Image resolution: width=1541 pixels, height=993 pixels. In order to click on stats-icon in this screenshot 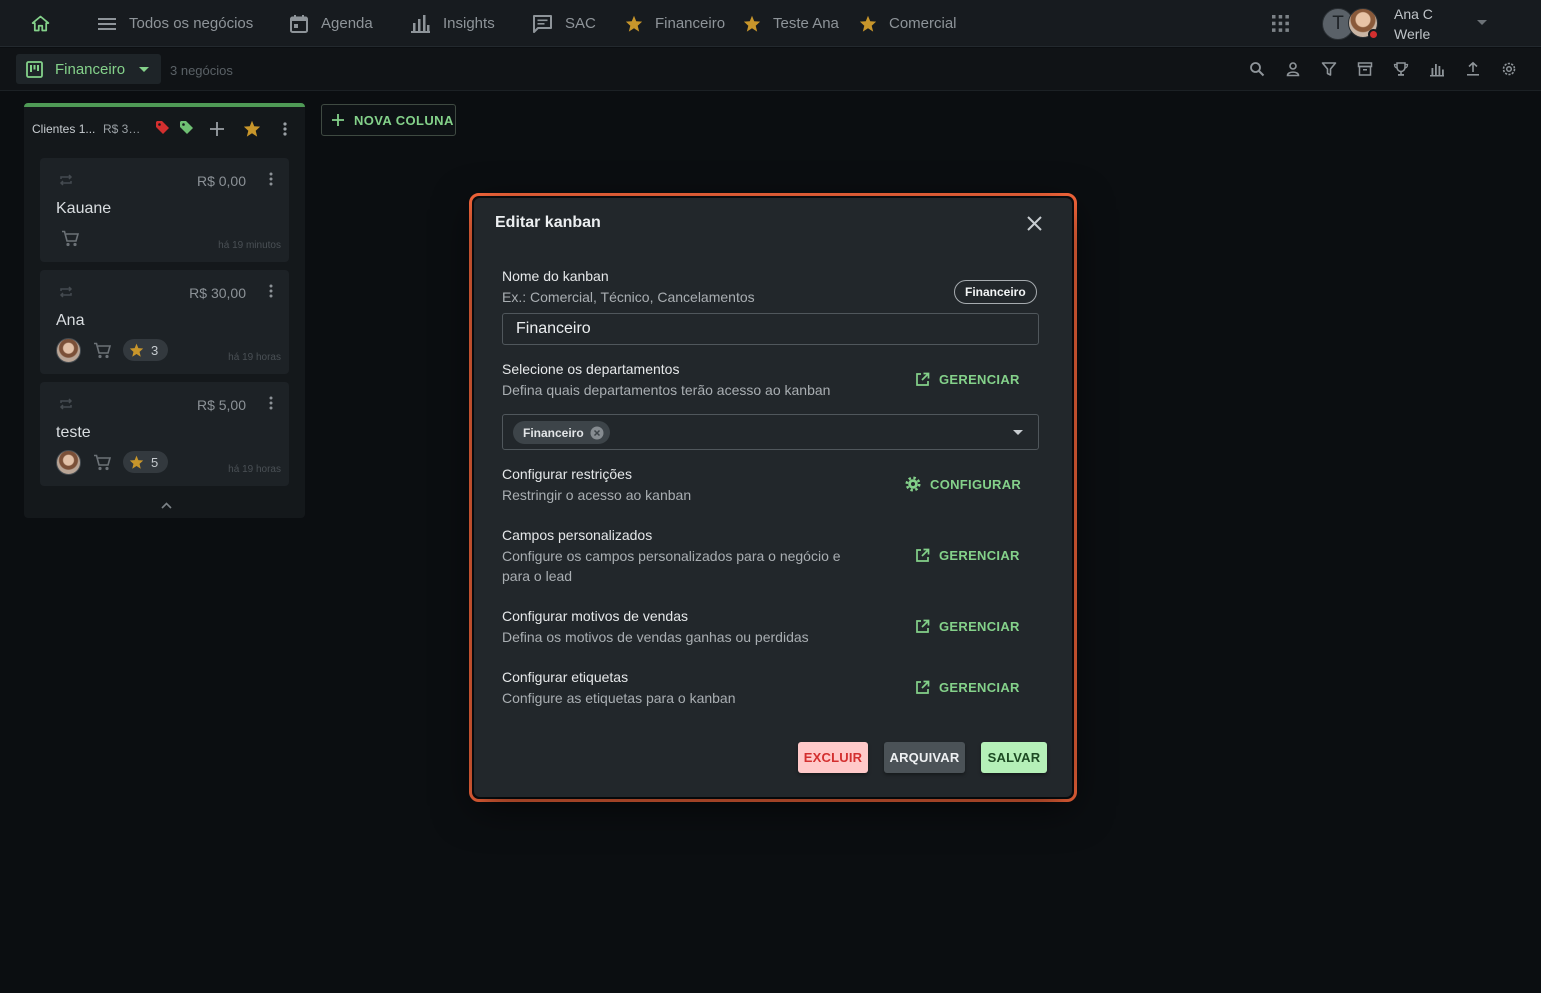, I will do `click(1437, 69)`.